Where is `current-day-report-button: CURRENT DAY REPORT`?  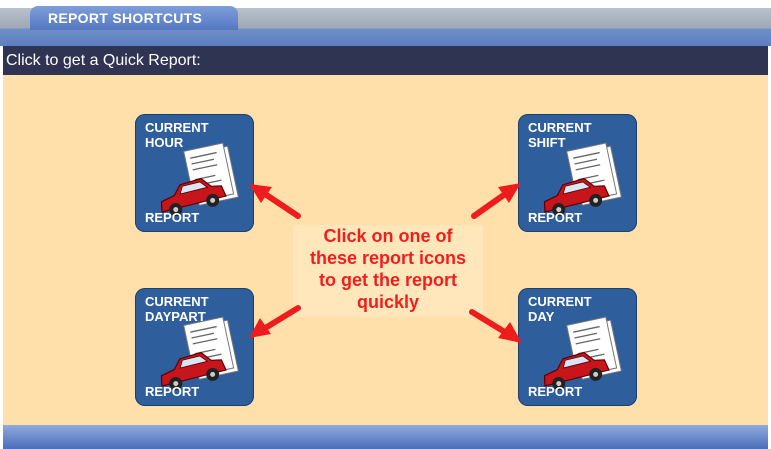 current-day-report-button: CURRENT DAY REPORT is located at coordinates (577, 347).